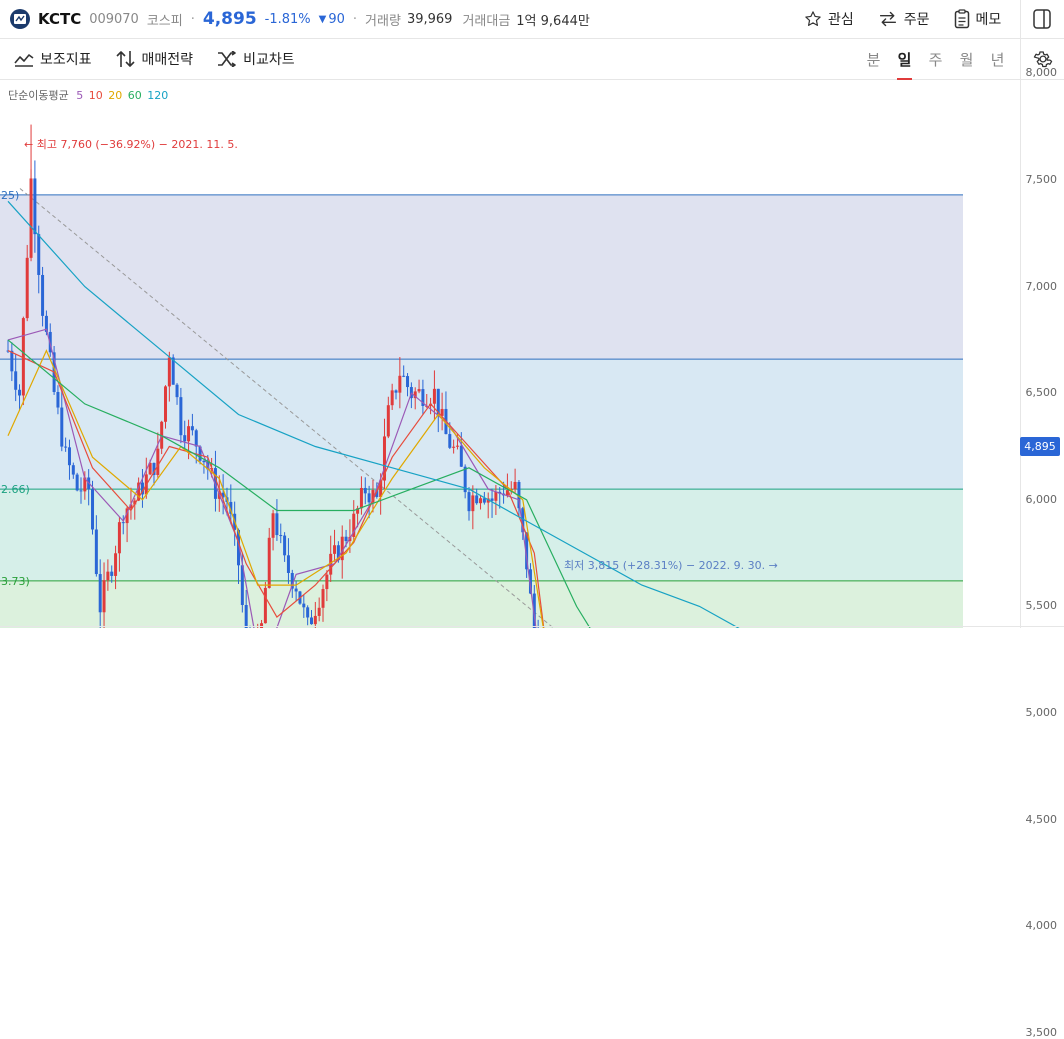 The width and height of the screenshot is (1064, 1039). Describe the element at coordinates (1041, 179) in the screenshot. I see `y-tick-label: 7,500` at that location.